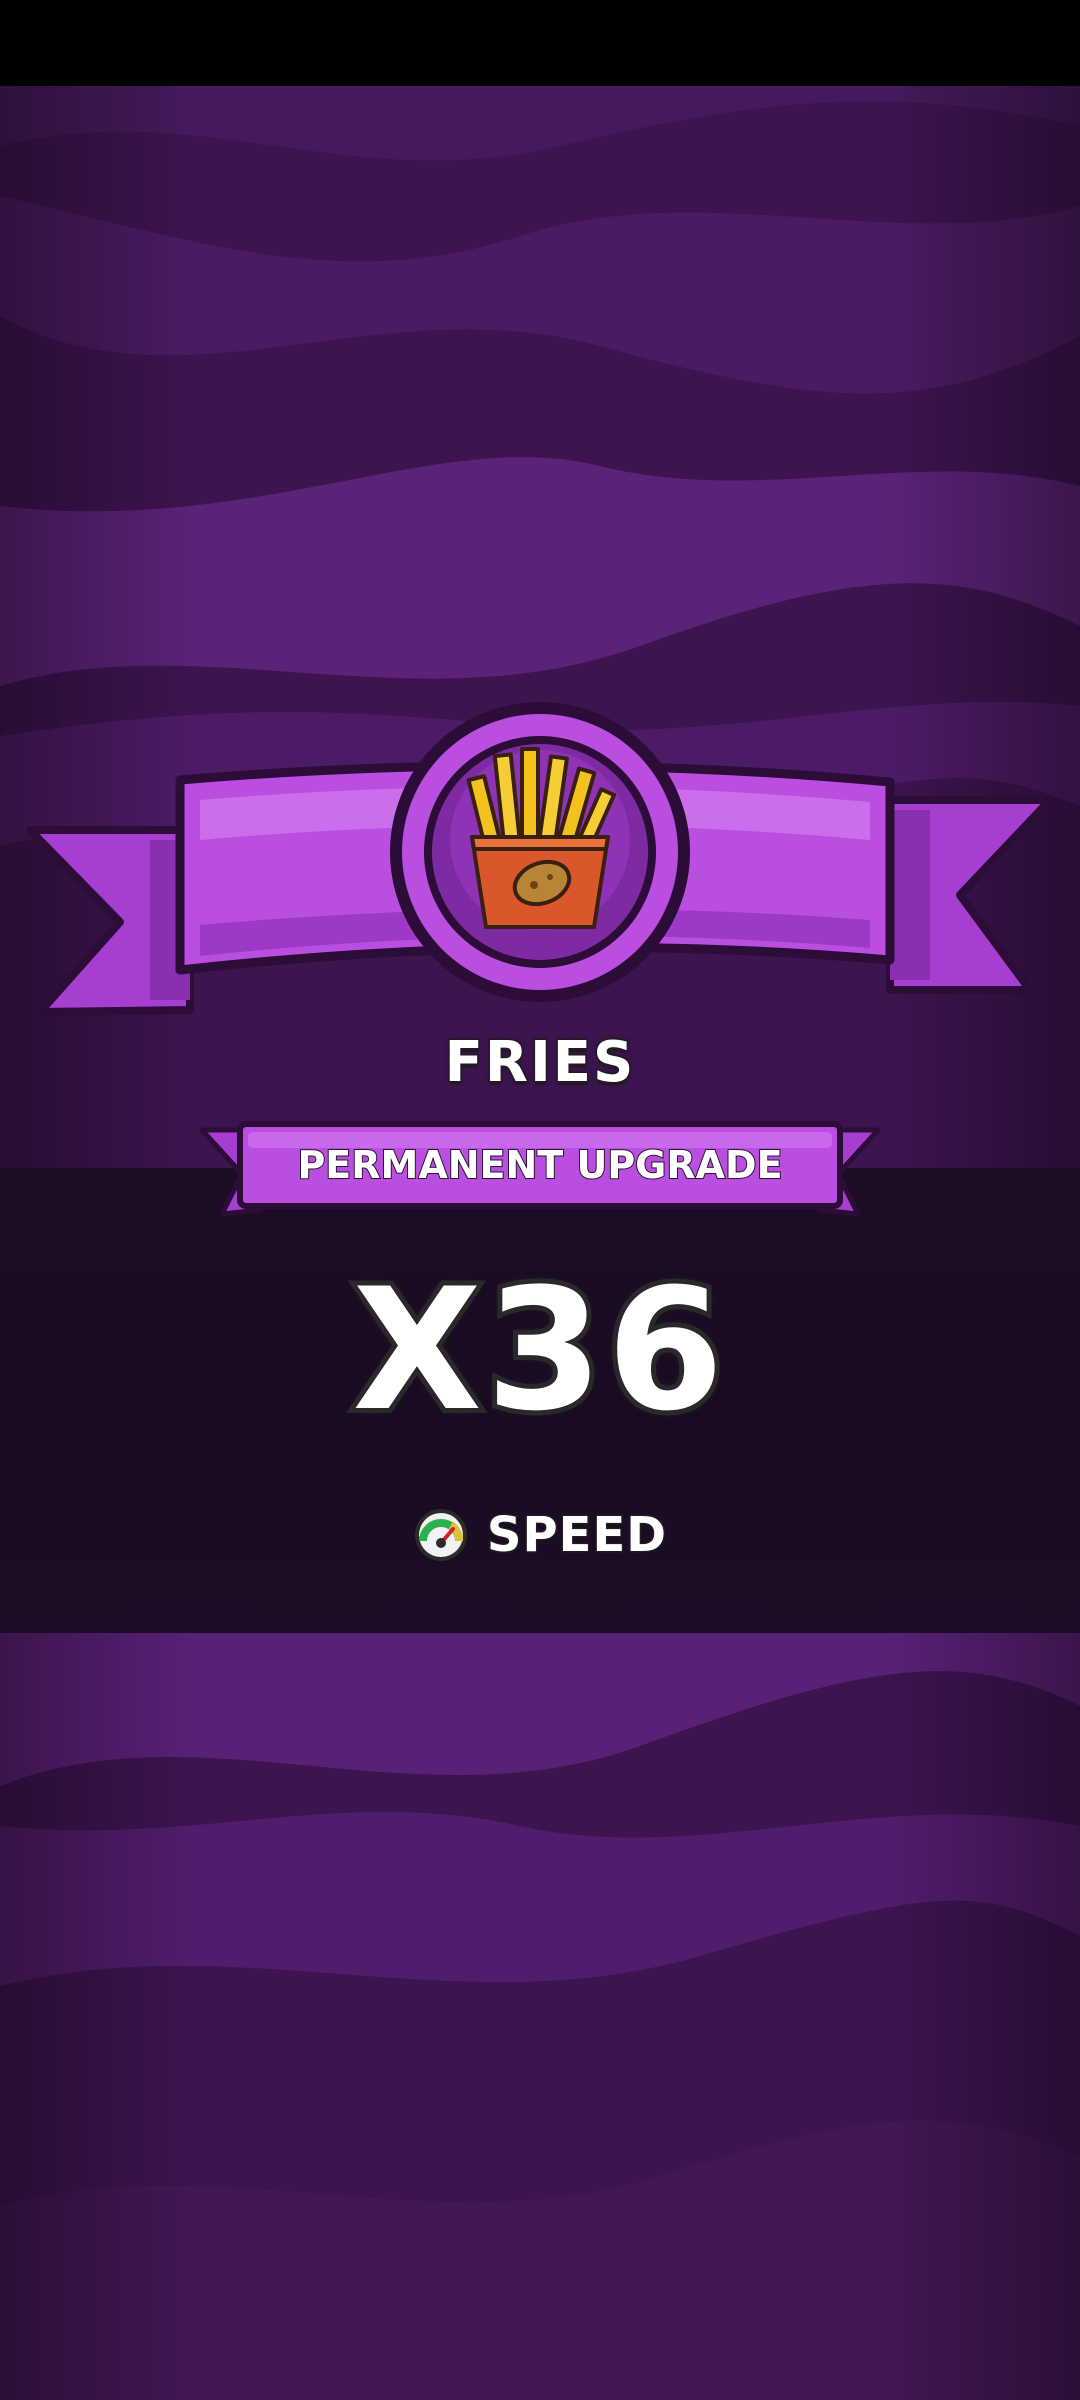 This screenshot has width=1080, height=2400. I want to click on fries-icon, so click(541, 838).